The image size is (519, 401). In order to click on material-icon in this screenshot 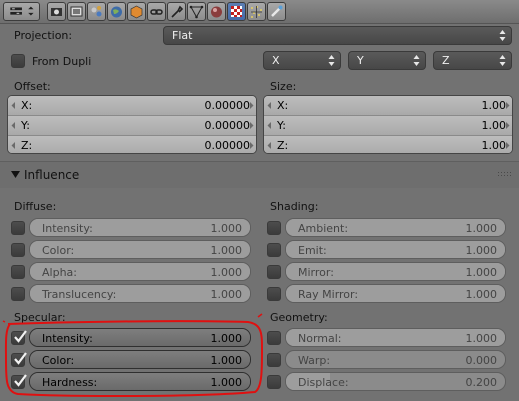, I will do `click(216, 12)`.